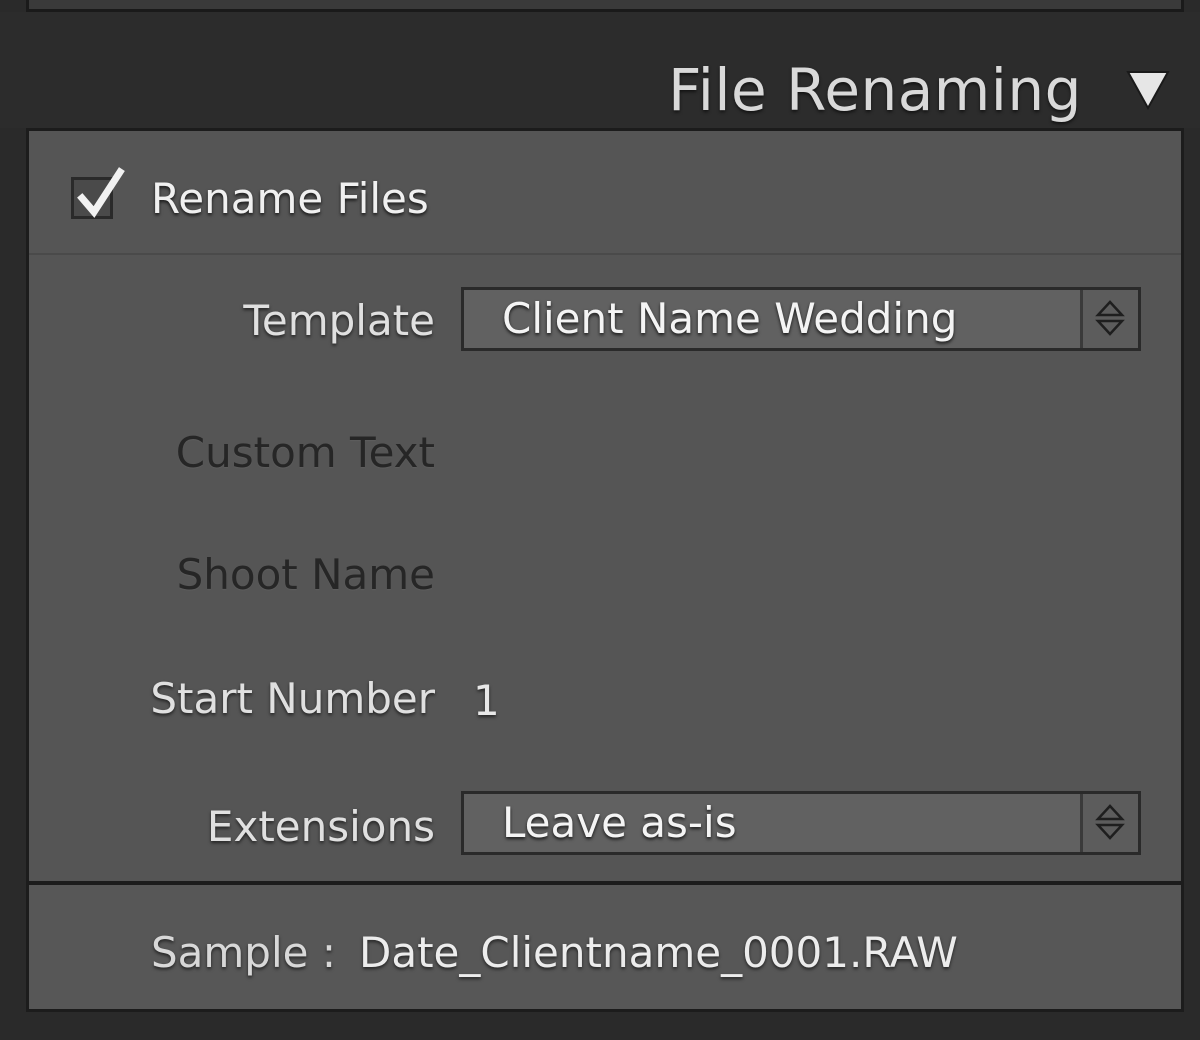 Image resolution: width=1200 pixels, height=1040 pixels. Describe the element at coordinates (290, 198) in the screenshot. I see `rename-files-label: Rename Files` at that location.